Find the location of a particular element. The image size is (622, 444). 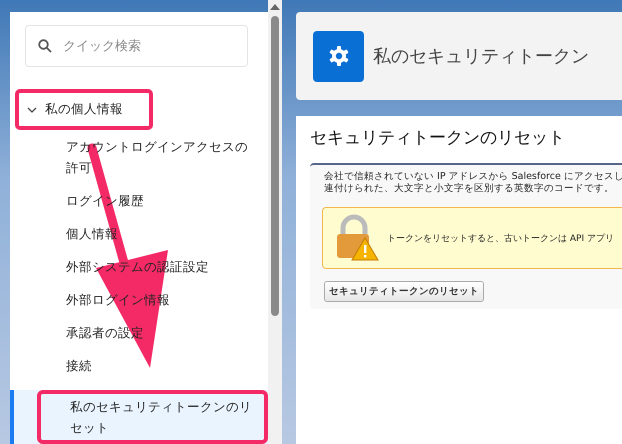

tree-item: 私のセキュリティトークンのリセット is located at coordinates (152, 417).